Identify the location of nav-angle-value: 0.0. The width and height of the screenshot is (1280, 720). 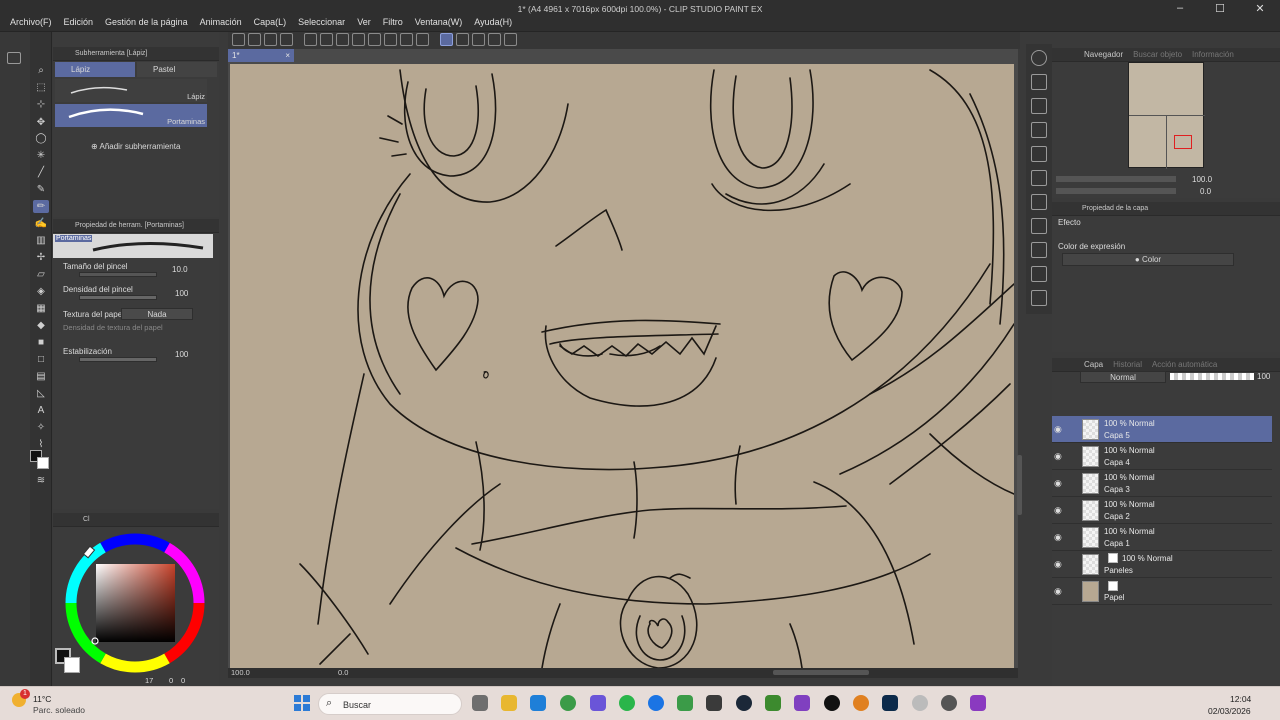
(1205, 191).